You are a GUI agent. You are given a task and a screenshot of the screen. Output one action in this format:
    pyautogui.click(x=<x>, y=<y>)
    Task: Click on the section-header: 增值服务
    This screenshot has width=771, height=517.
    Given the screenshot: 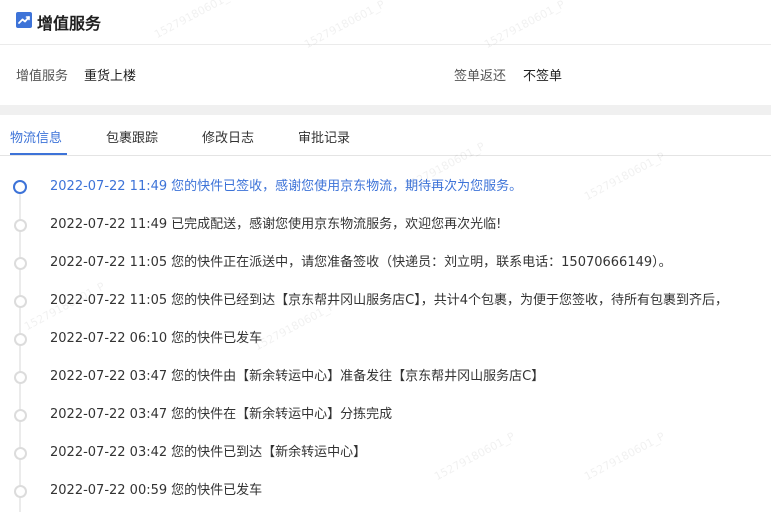 What is the action you would take?
    pyautogui.click(x=385, y=22)
    